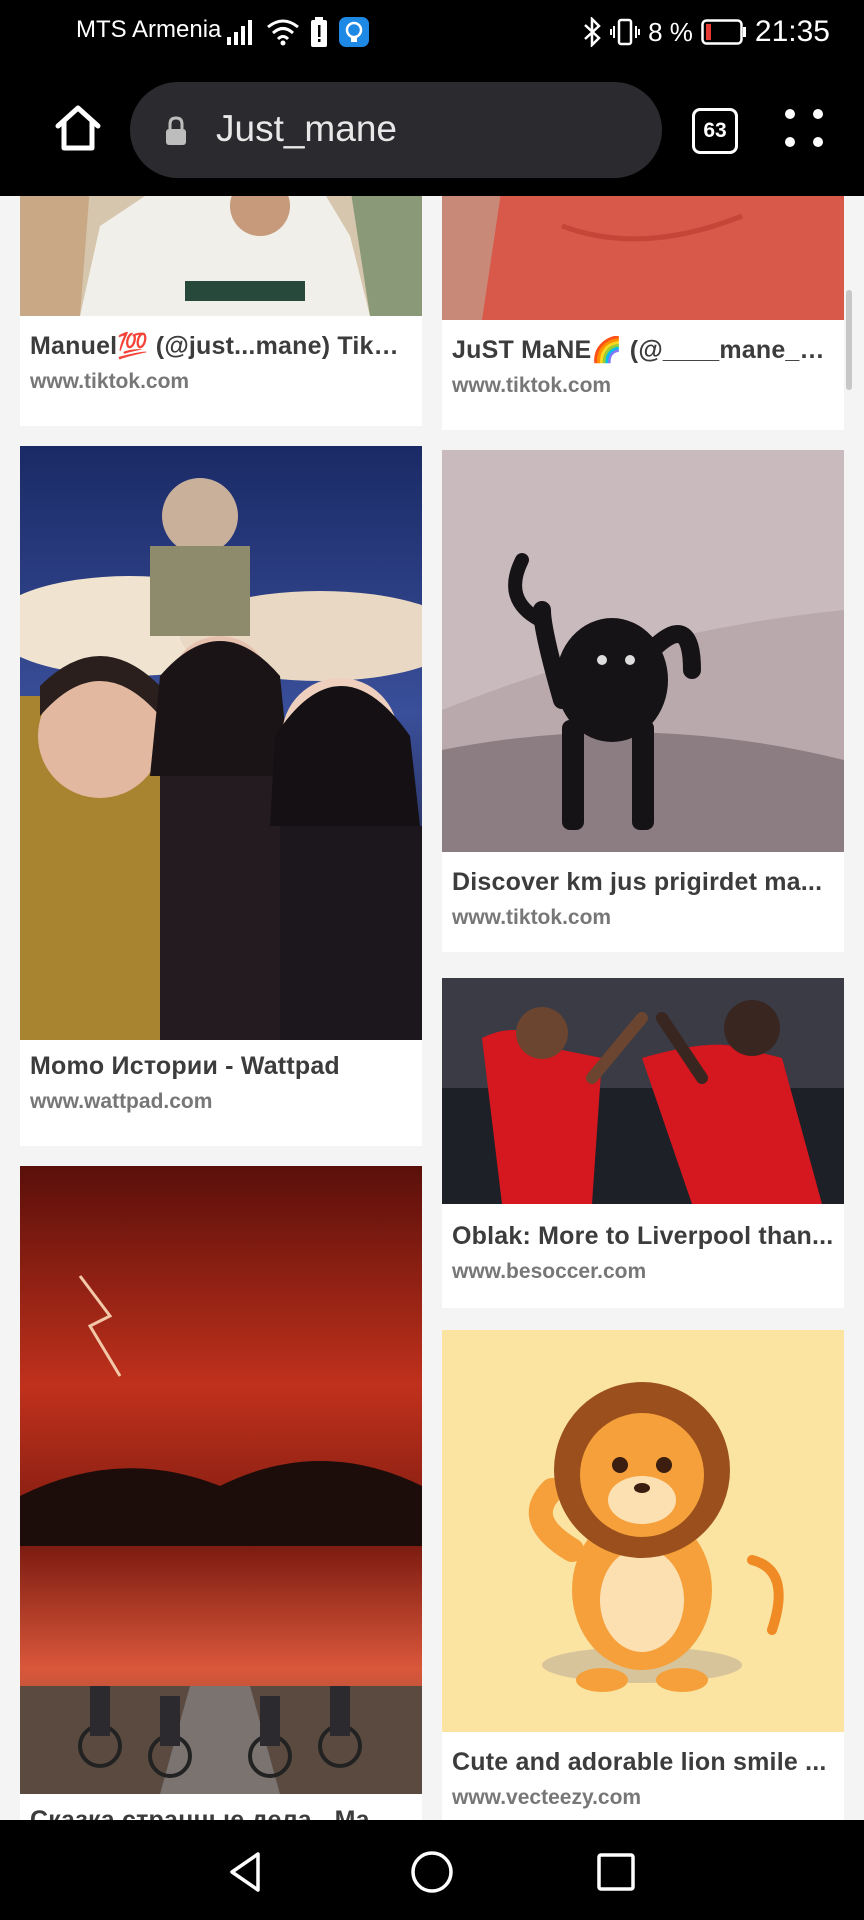 Image resolution: width=864 pixels, height=1920 pixels. I want to click on result-source: www.wattpad.com, so click(121, 1101).